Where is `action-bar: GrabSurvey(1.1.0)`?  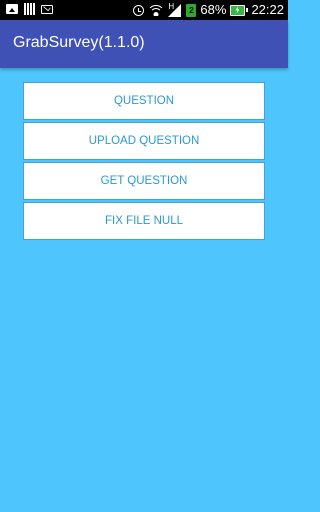
action-bar: GrabSurvey(1.1.0) is located at coordinates (144, 44).